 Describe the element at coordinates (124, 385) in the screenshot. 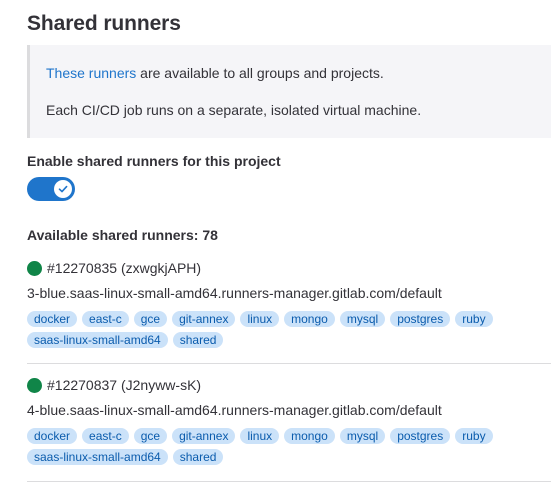

I see `runner-id: #12270837 (J2nyww-sK)` at that location.